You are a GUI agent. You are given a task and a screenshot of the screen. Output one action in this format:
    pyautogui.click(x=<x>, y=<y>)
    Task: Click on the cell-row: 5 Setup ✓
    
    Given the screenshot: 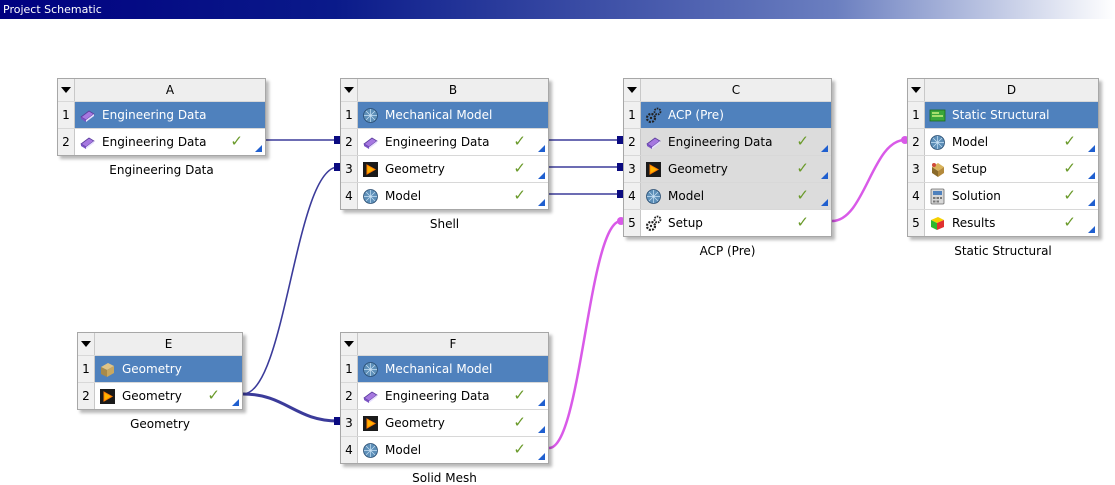 What is the action you would take?
    pyautogui.click(x=727, y=222)
    